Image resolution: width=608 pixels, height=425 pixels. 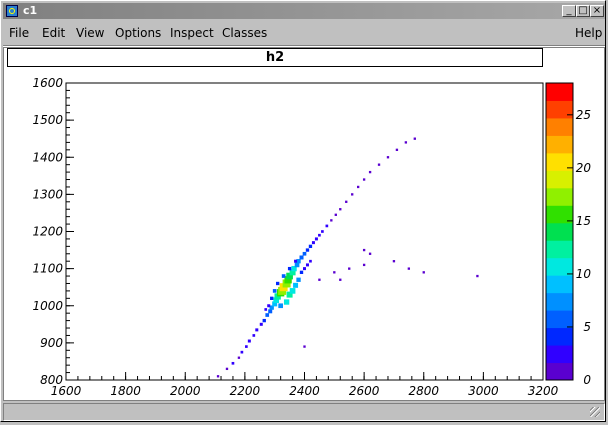 I want to click on x-tick-label: 3200, so click(x=543, y=391).